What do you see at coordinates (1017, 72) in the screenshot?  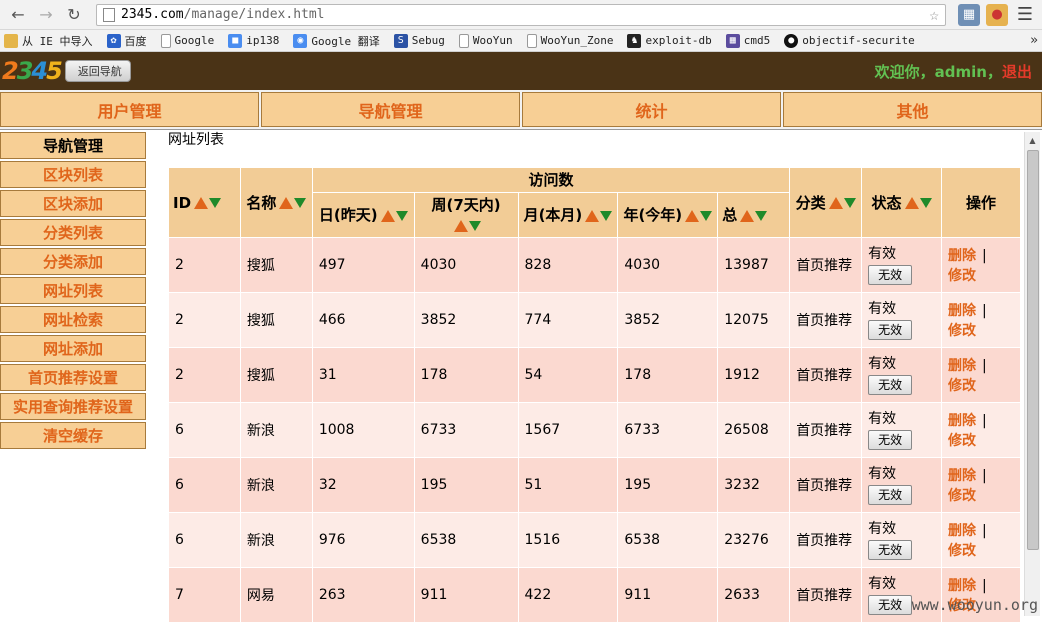 I see `logout-link: 退出` at bounding box center [1017, 72].